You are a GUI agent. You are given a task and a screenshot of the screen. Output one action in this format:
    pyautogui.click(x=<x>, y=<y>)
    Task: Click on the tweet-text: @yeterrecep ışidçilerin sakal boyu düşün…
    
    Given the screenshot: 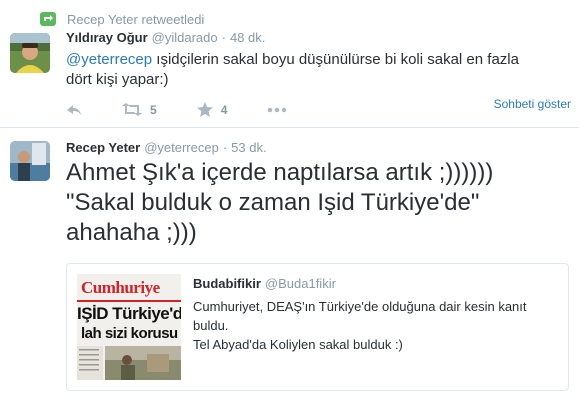 What is the action you would take?
    pyautogui.click(x=316, y=70)
    